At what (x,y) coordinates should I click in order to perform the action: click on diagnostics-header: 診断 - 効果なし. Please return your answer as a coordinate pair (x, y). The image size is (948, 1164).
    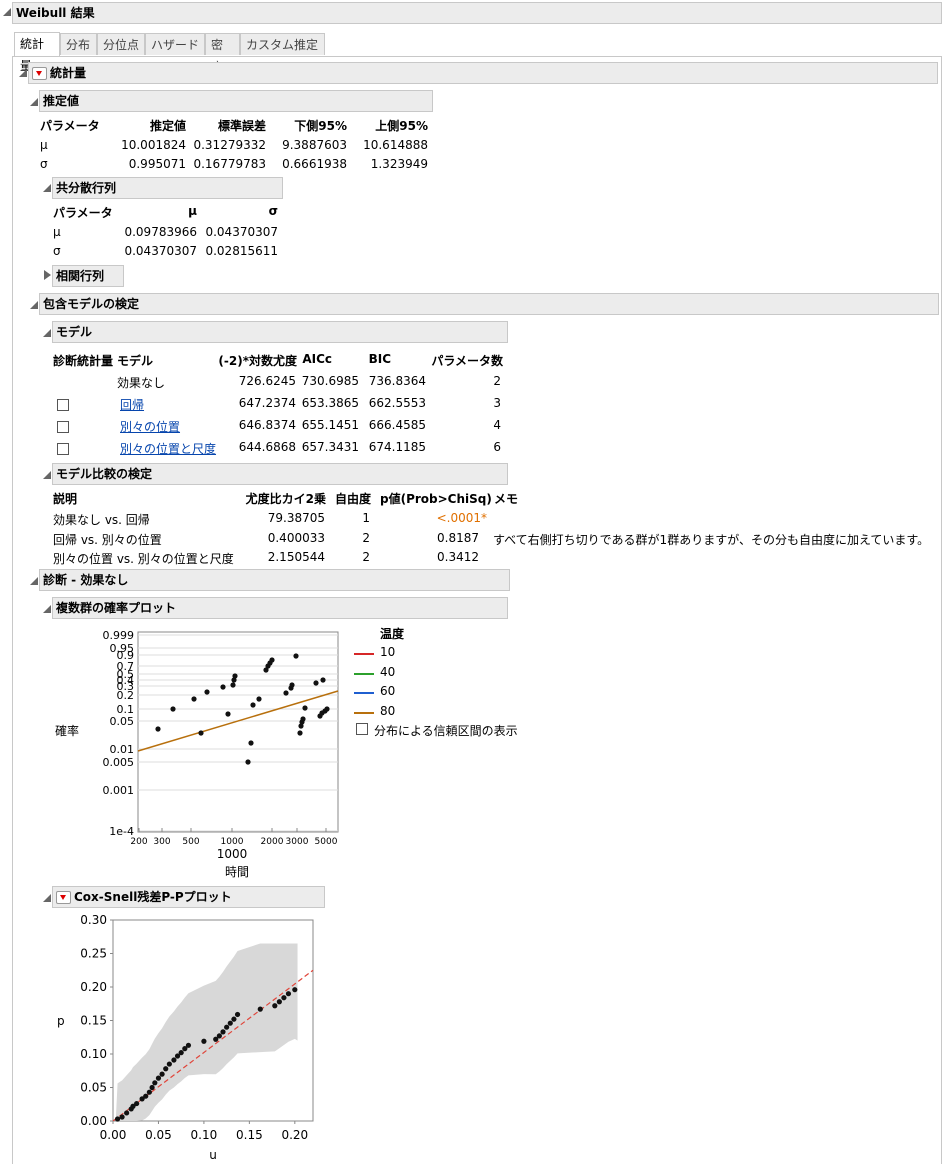
    Looking at the image, I should click on (274, 580).